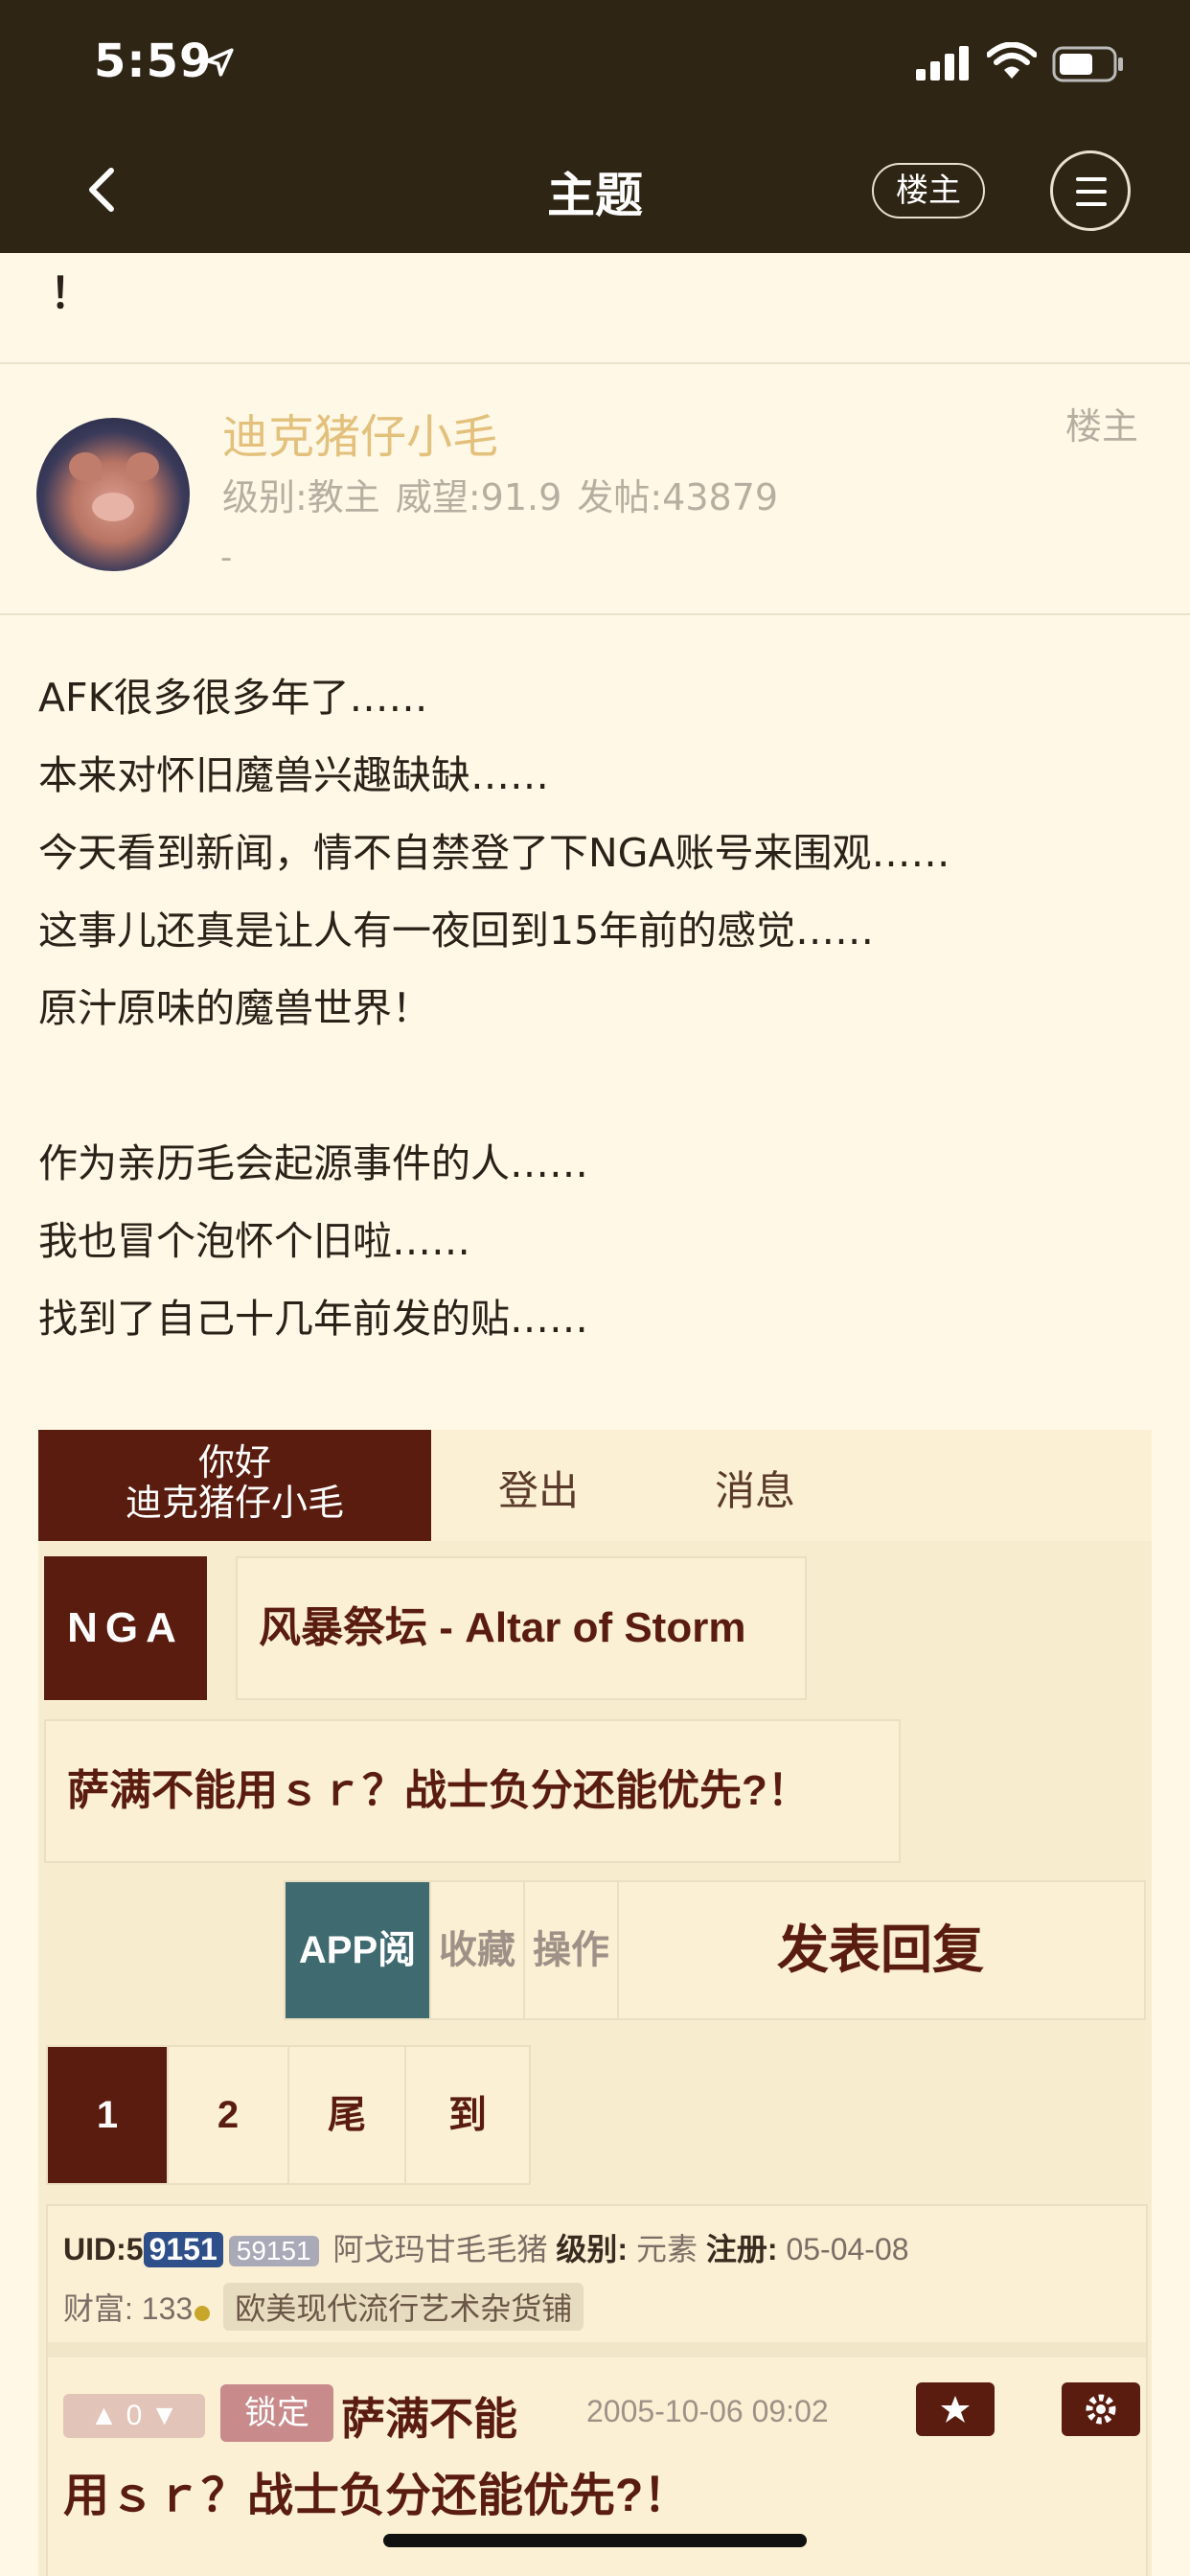 The height and width of the screenshot is (2576, 1190). Describe the element at coordinates (220, 63) in the screenshot. I see `location-arrow-icon` at that location.